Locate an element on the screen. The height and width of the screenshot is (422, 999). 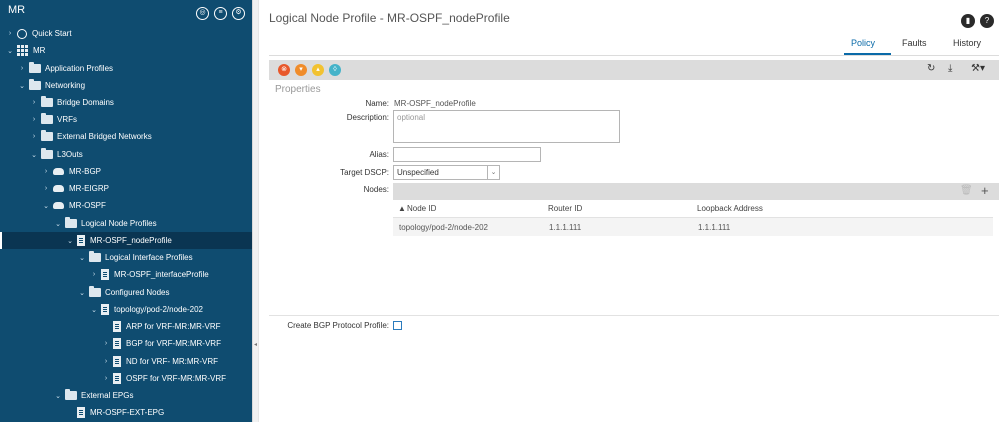
tree-item-configured-nodes: ⌄ Configured Nodes is located at coordinates (126, 292).